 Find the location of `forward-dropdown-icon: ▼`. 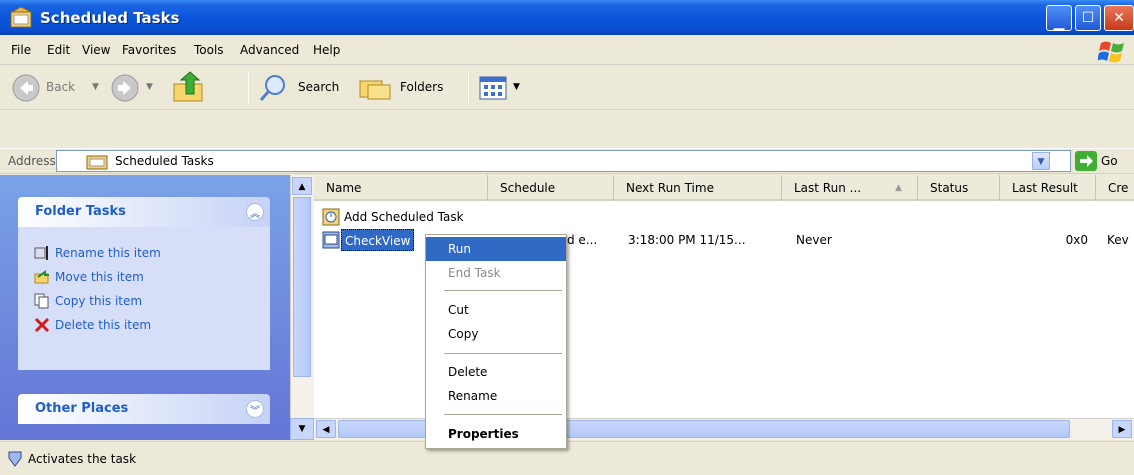

forward-dropdown-icon: ▼ is located at coordinates (149, 87).